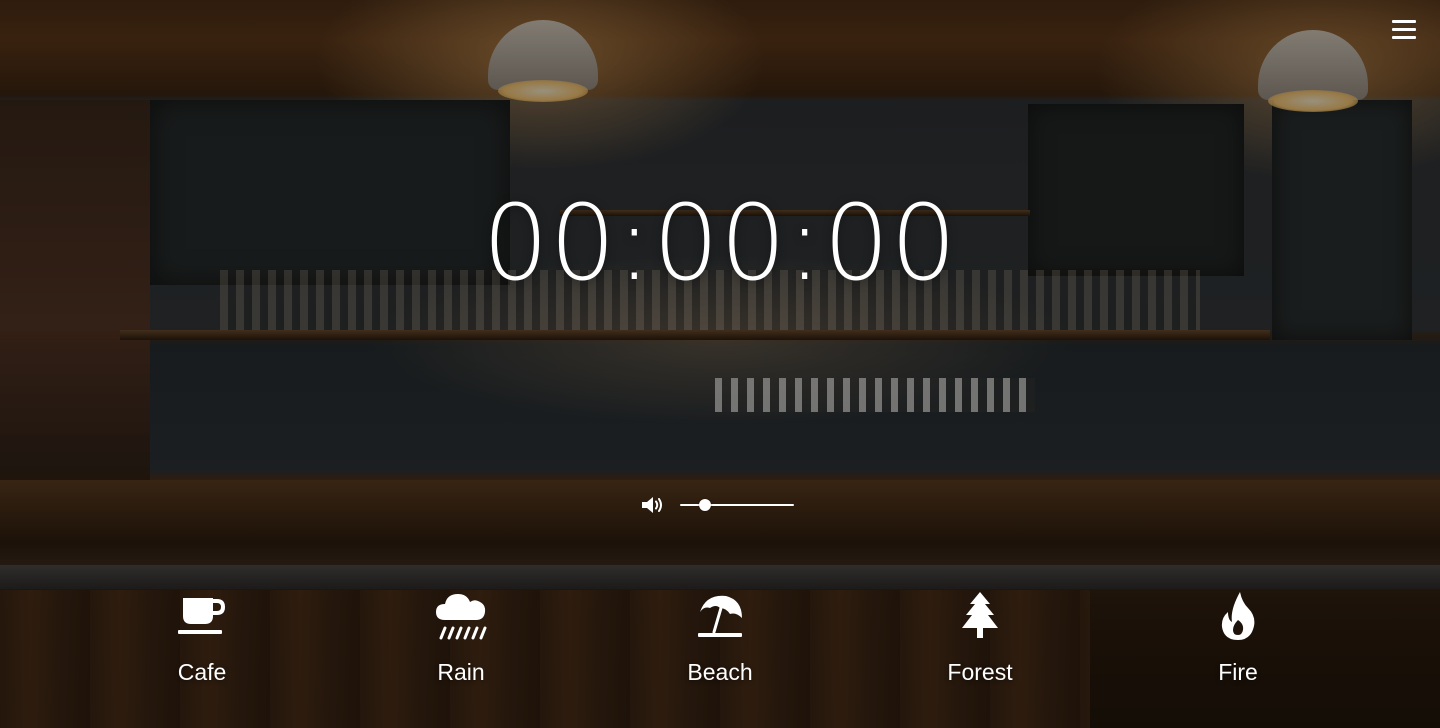  I want to click on volume-slider-track, so click(737, 505).